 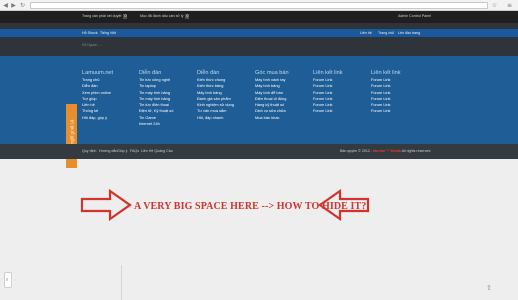 What do you see at coordinates (106, 205) in the screenshot?
I see `right-arrow-icon` at bounding box center [106, 205].